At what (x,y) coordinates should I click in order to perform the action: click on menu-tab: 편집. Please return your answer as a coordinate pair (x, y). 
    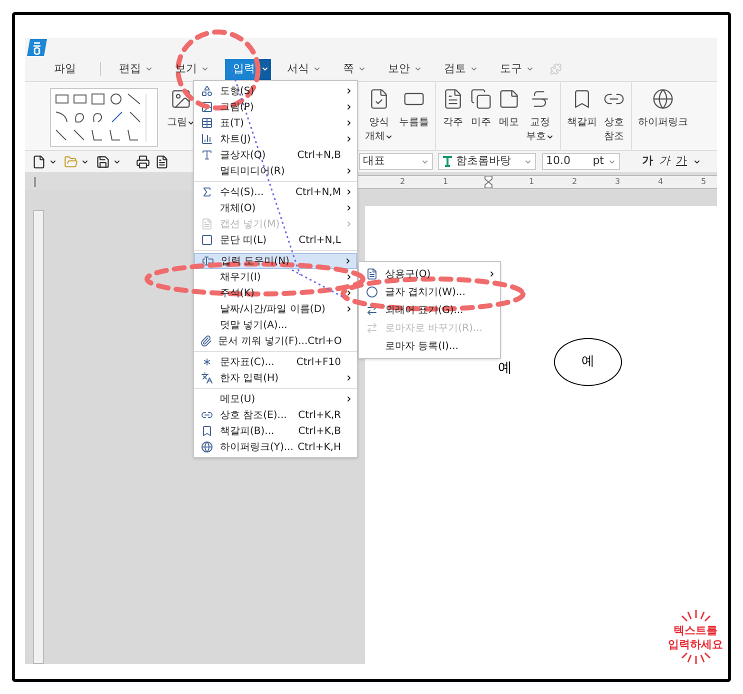
    Looking at the image, I should click on (136, 69).